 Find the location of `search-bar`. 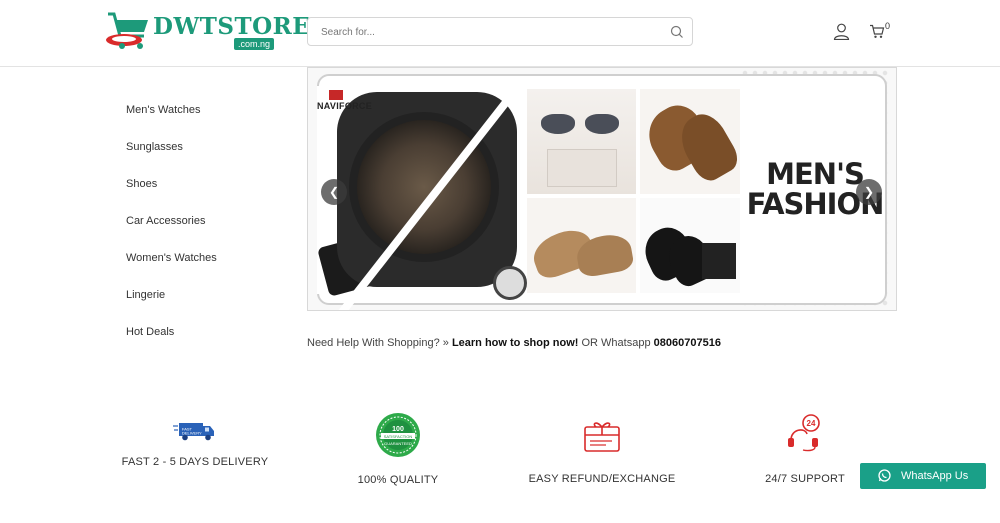

search-bar is located at coordinates (500, 31).